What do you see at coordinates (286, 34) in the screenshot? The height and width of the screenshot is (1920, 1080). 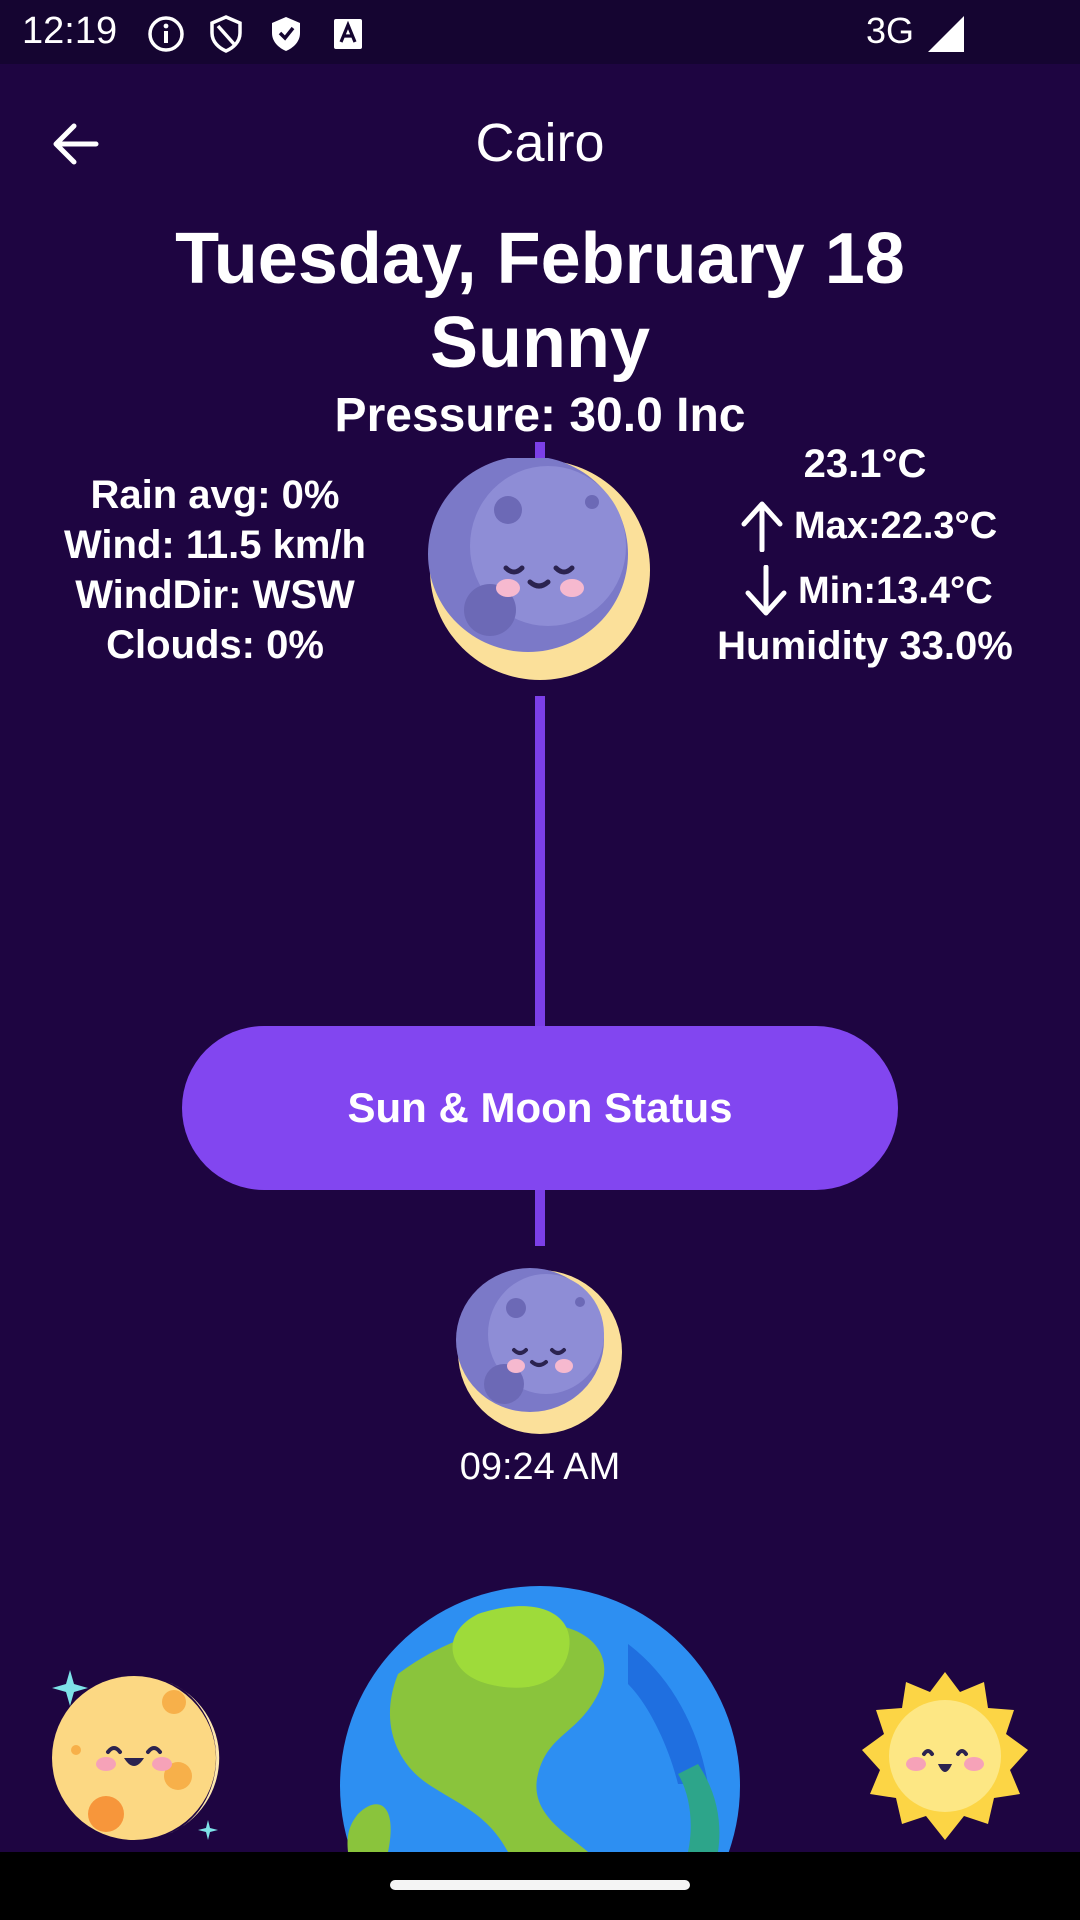 I see `shield-check-icon` at bounding box center [286, 34].